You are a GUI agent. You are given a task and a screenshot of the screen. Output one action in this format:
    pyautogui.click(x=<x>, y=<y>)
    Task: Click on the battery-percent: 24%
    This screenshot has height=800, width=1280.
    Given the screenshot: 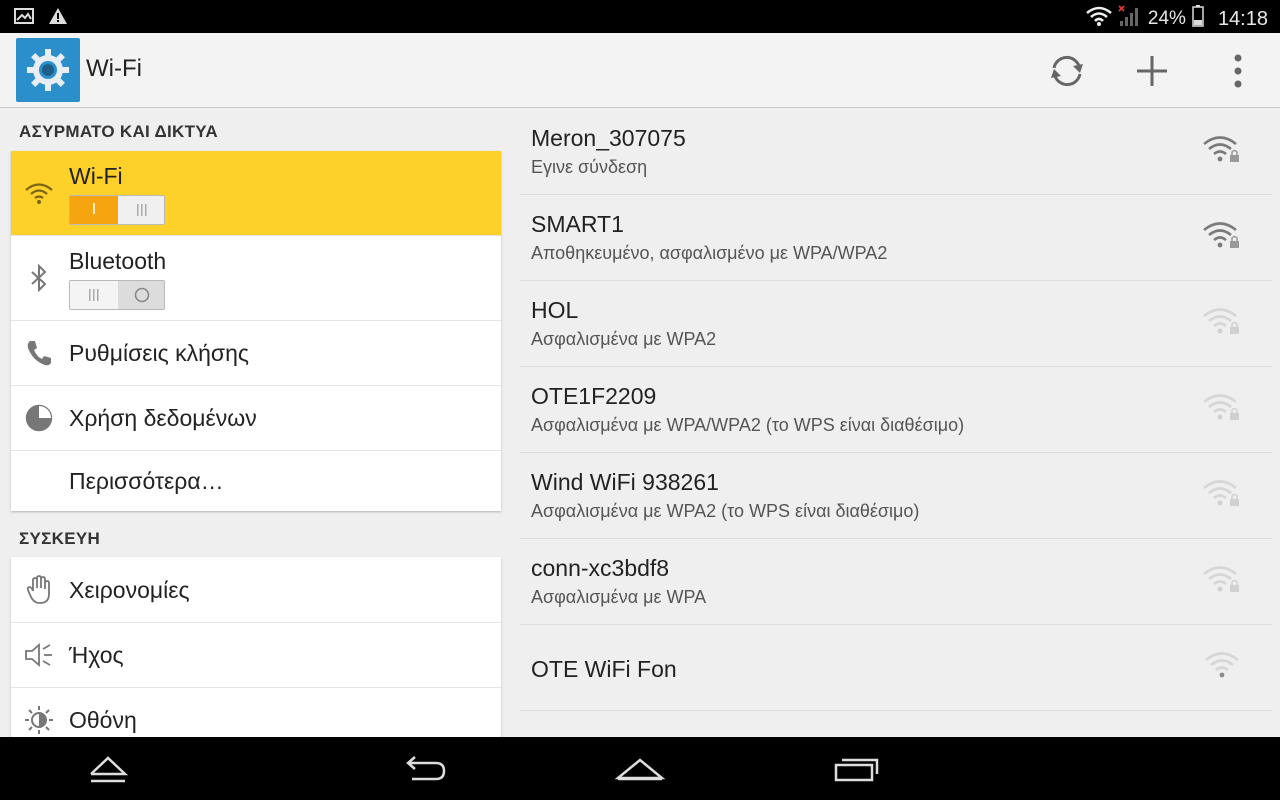 What is the action you would take?
    pyautogui.click(x=1166, y=18)
    